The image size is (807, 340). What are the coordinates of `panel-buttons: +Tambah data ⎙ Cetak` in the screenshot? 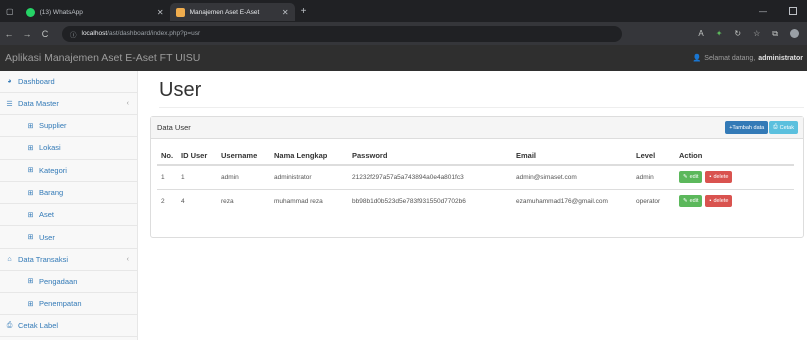 It's located at (764, 127).